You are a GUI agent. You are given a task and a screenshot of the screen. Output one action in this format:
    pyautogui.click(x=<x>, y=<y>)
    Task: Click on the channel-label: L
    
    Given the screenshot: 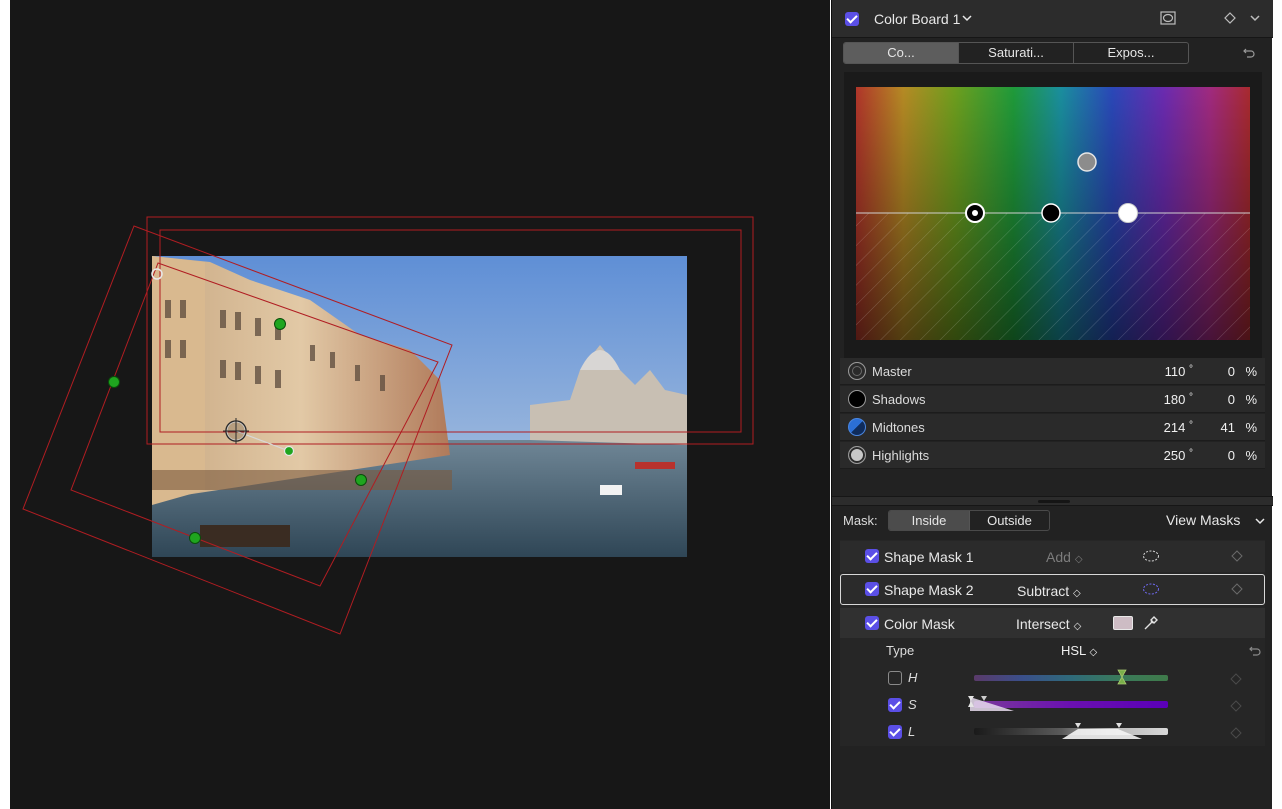 What is the action you would take?
    pyautogui.click(x=912, y=731)
    